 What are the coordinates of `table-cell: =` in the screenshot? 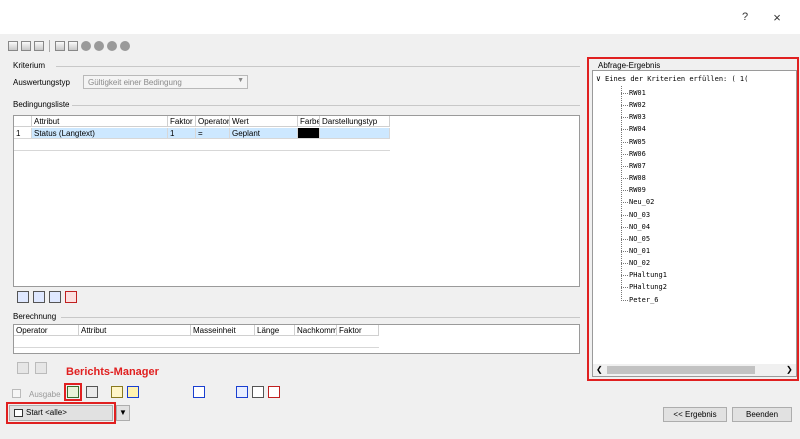 It's located at (213, 133).